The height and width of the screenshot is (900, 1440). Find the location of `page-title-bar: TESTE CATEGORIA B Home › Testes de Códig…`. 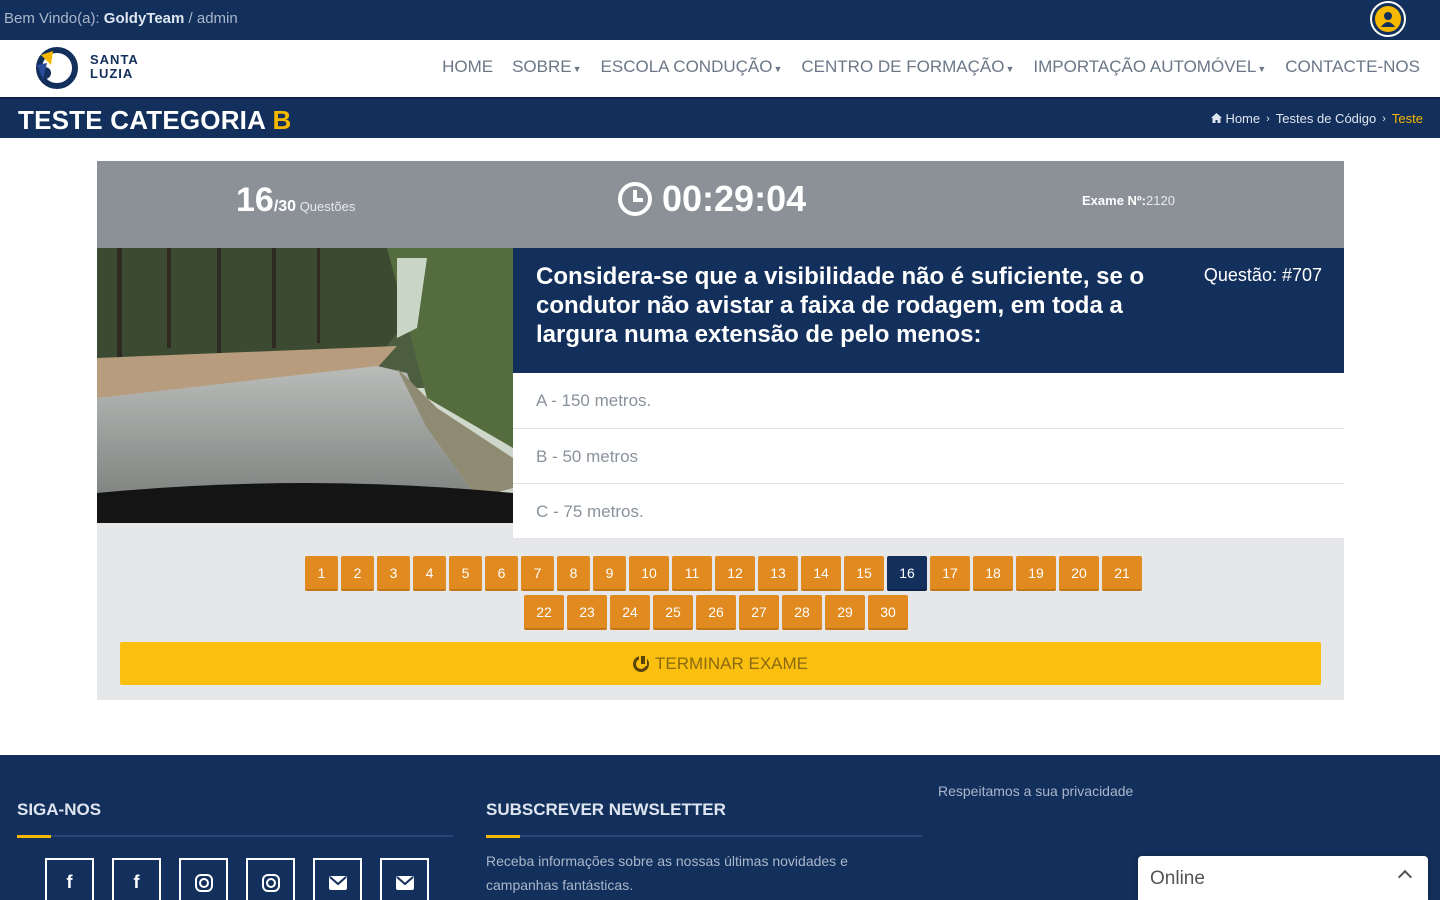

page-title-bar: TESTE CATEGORIA B Home › Testes de Códig… is located at coordinates (720, 117).